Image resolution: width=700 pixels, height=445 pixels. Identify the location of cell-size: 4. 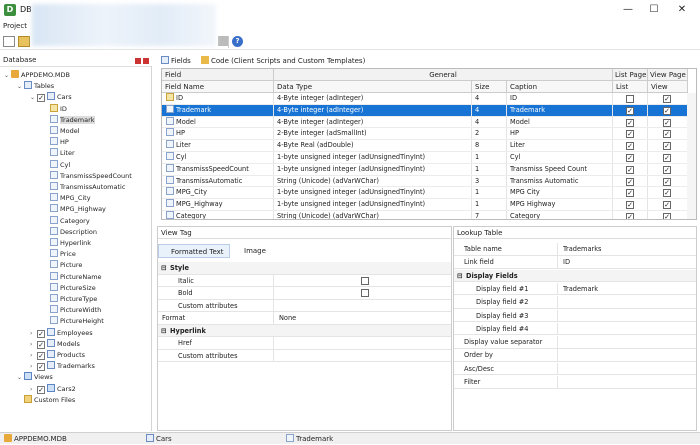
(489, 110).